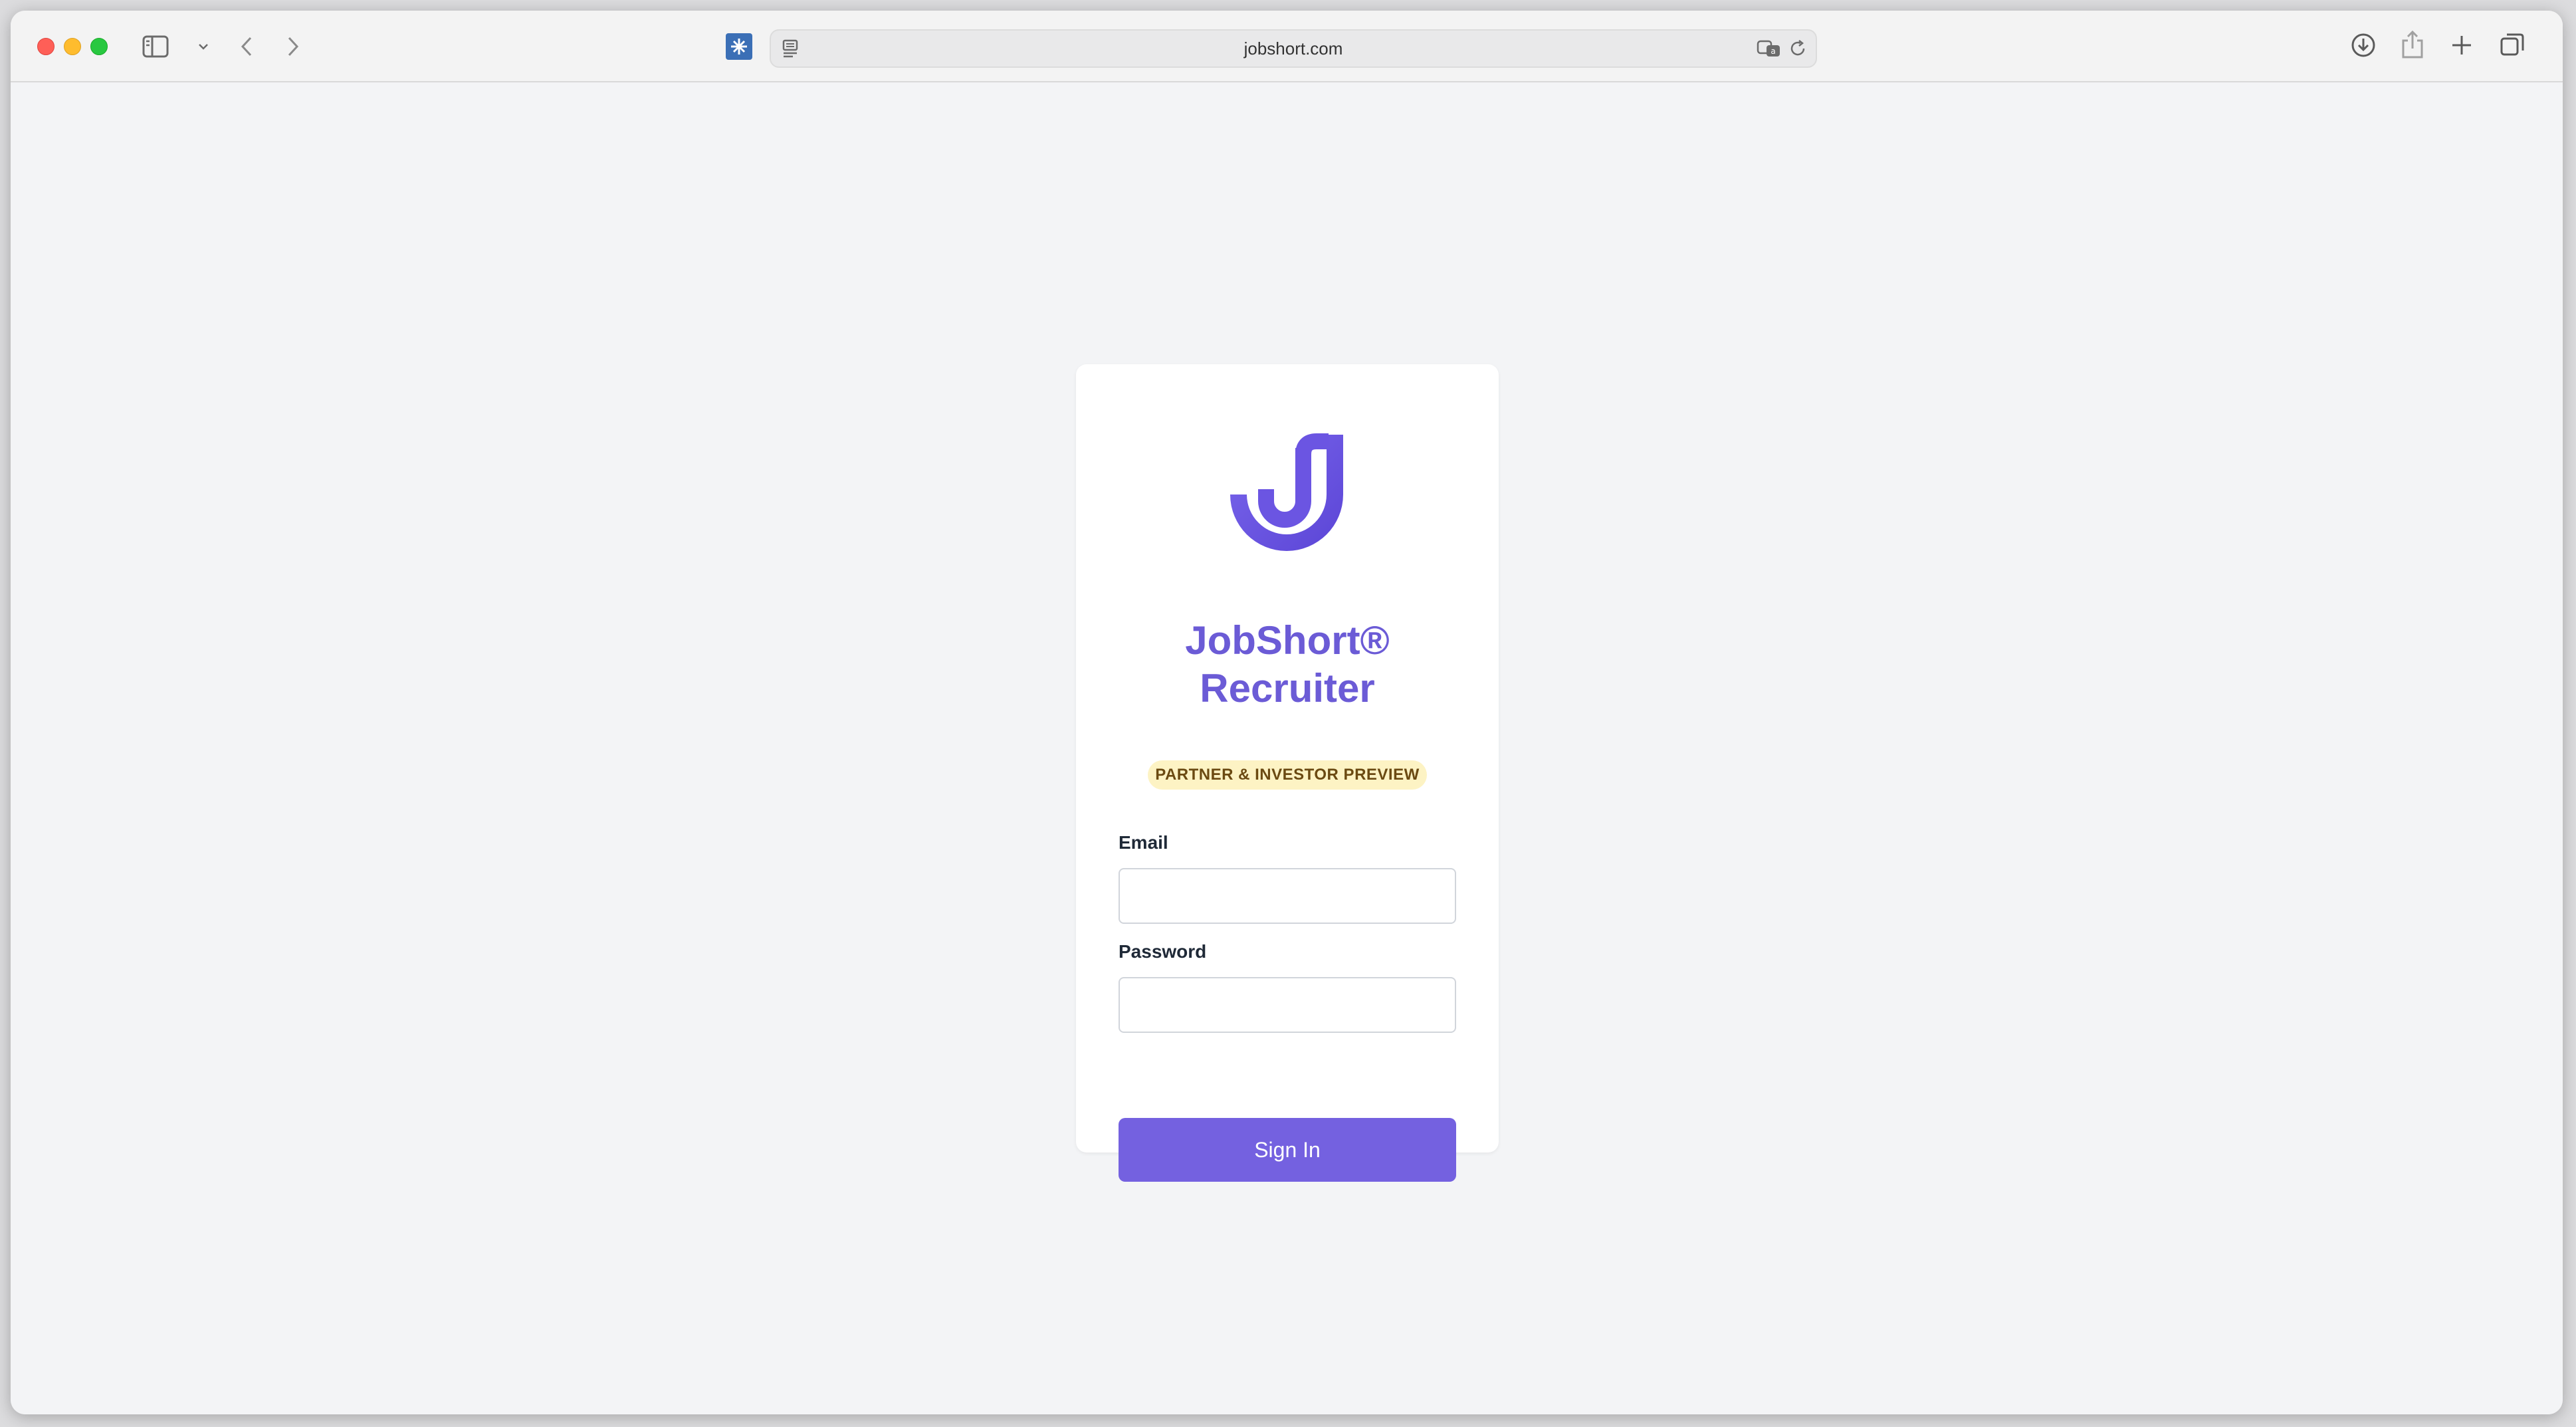 The width and height of the screenshot is (2576, 1427). Describe the element at coordinates (1287, 1150) in the screenshot. I see `sign-in-button: Sign In` at that location.